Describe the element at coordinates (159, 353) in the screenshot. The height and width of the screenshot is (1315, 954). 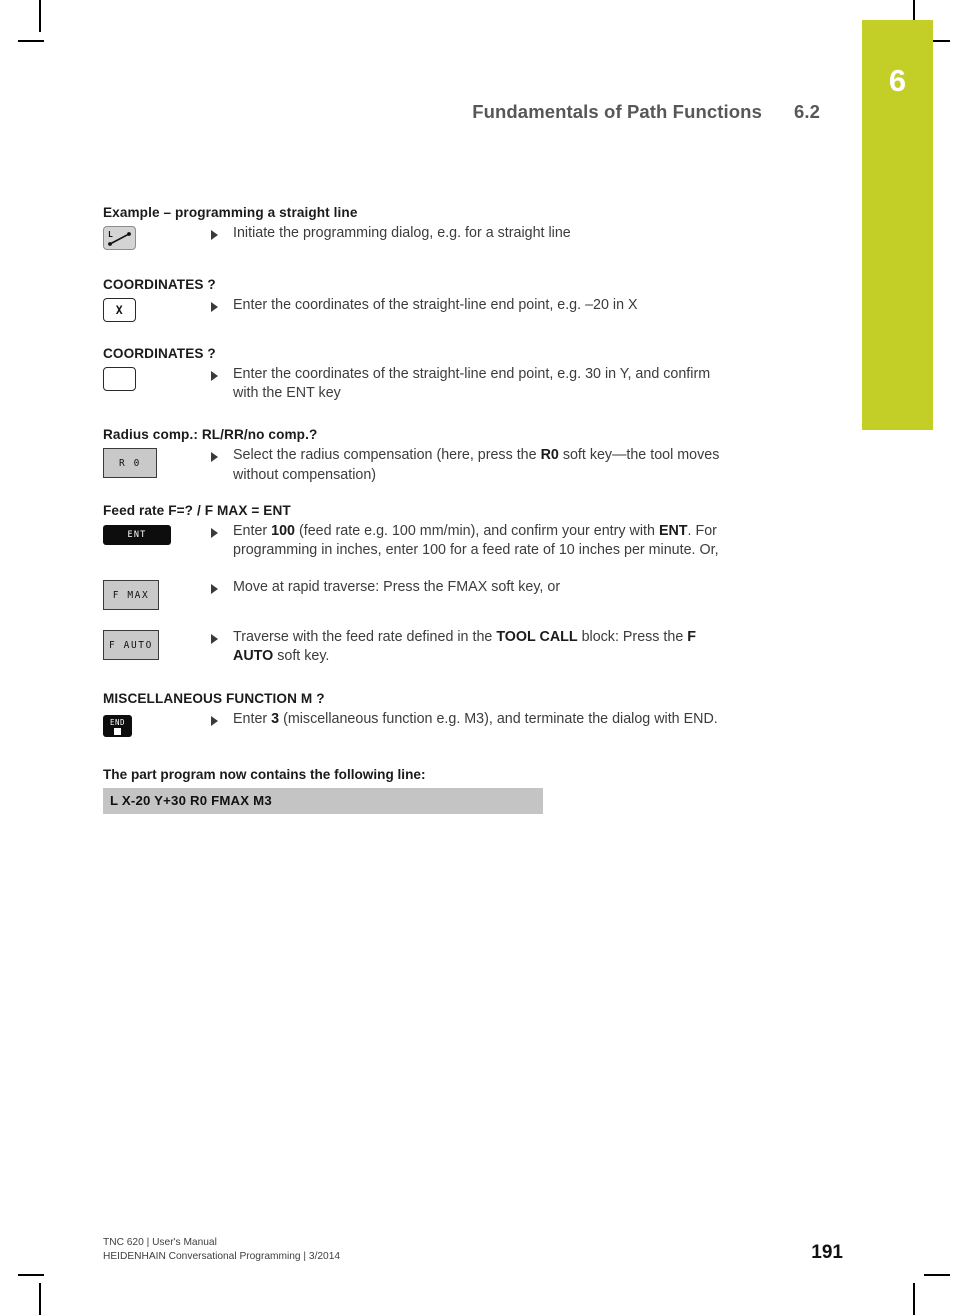
I see `dialog-heading-coordinates-y: COORDINATES ?` at that location.